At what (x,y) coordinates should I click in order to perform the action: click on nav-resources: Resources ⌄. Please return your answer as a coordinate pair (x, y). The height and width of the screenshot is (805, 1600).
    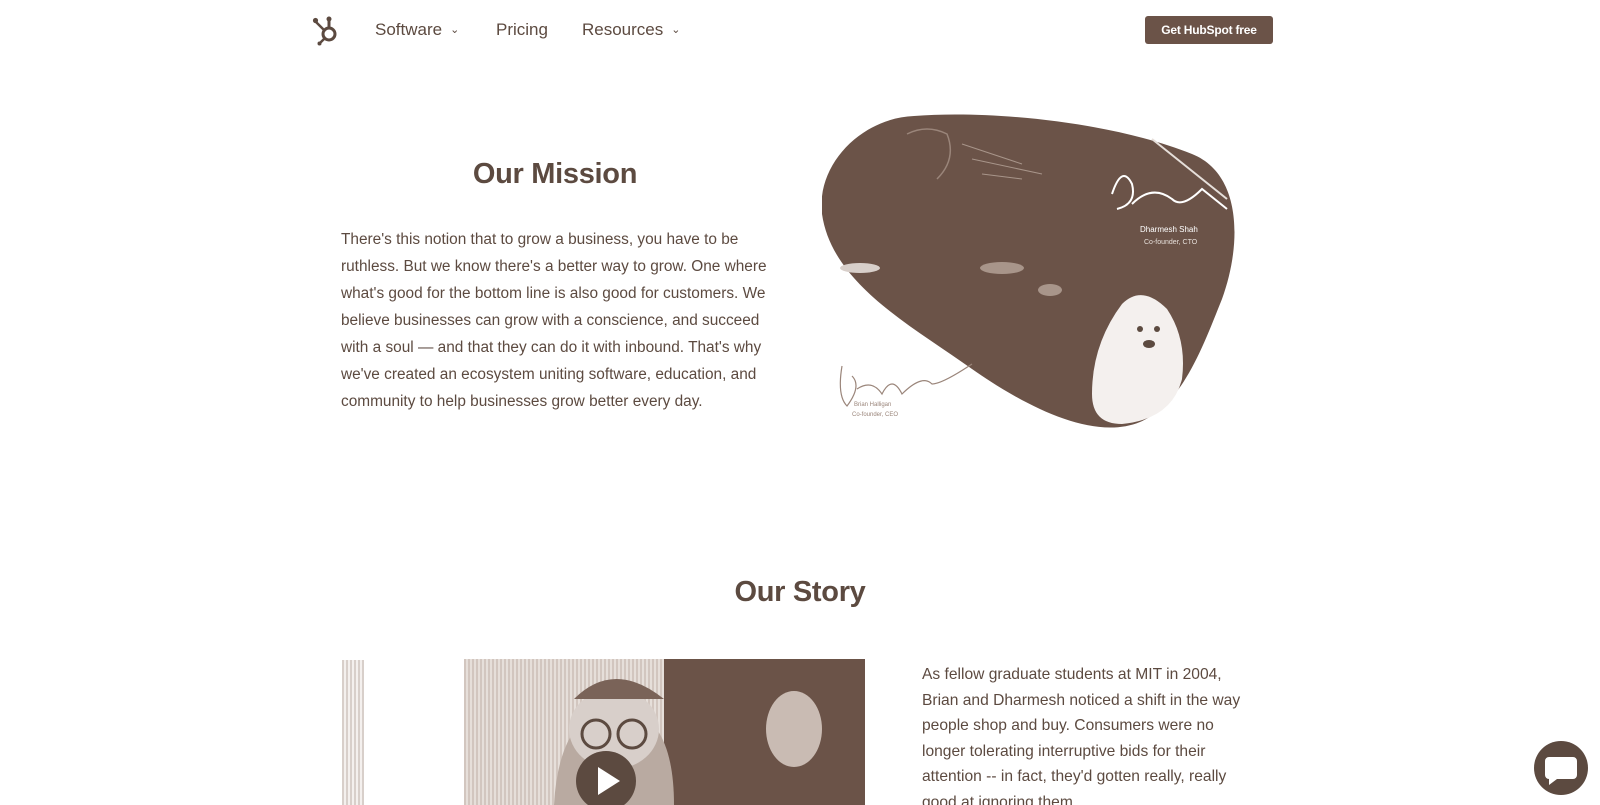
    Looking at the image, I should click on (631, 30).